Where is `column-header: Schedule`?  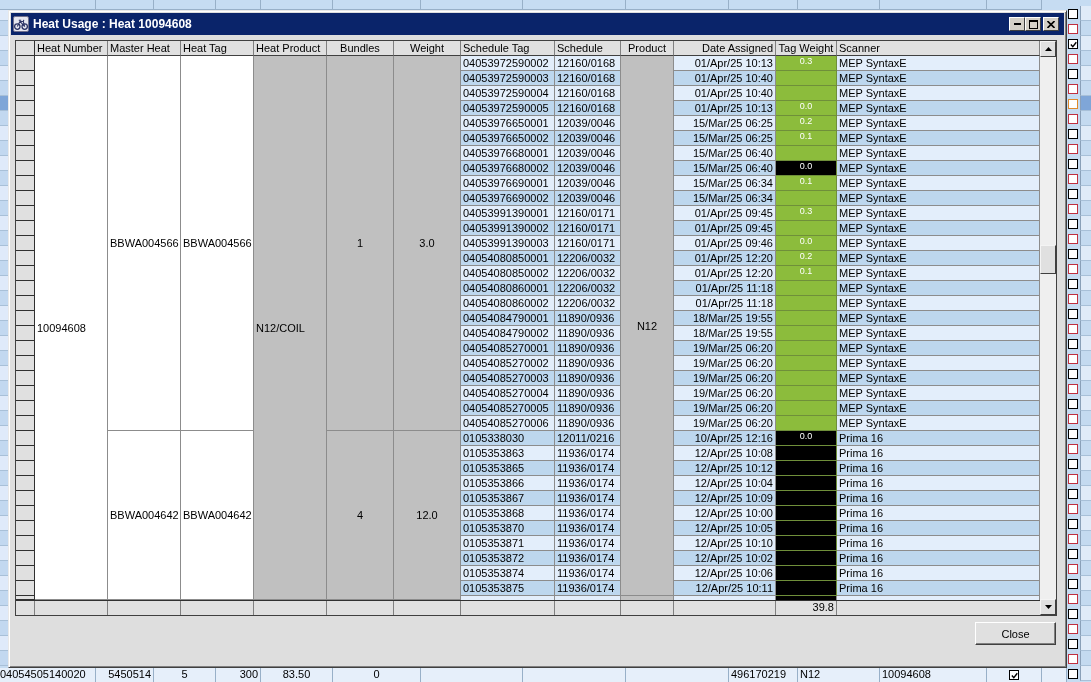
column-header: Schedule is located at coordinates (588, 48).